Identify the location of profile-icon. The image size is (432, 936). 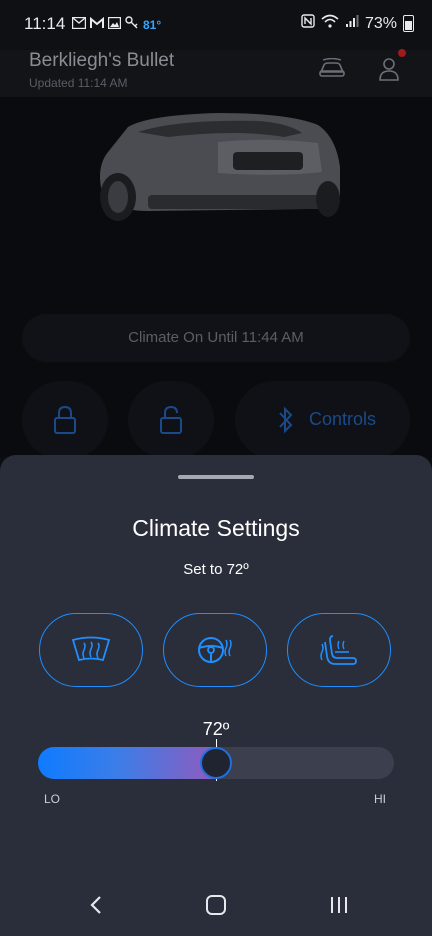
(389, 69).